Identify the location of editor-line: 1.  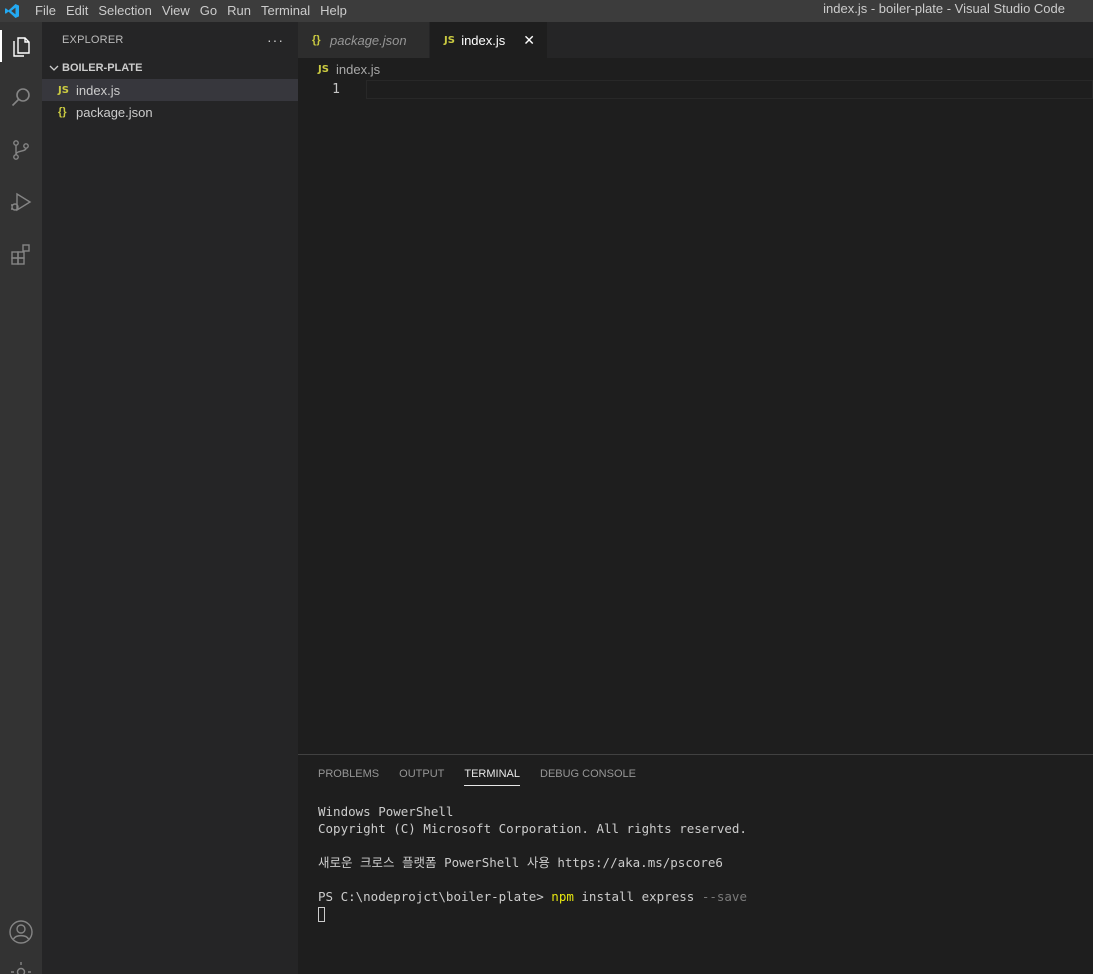
(695, 89).